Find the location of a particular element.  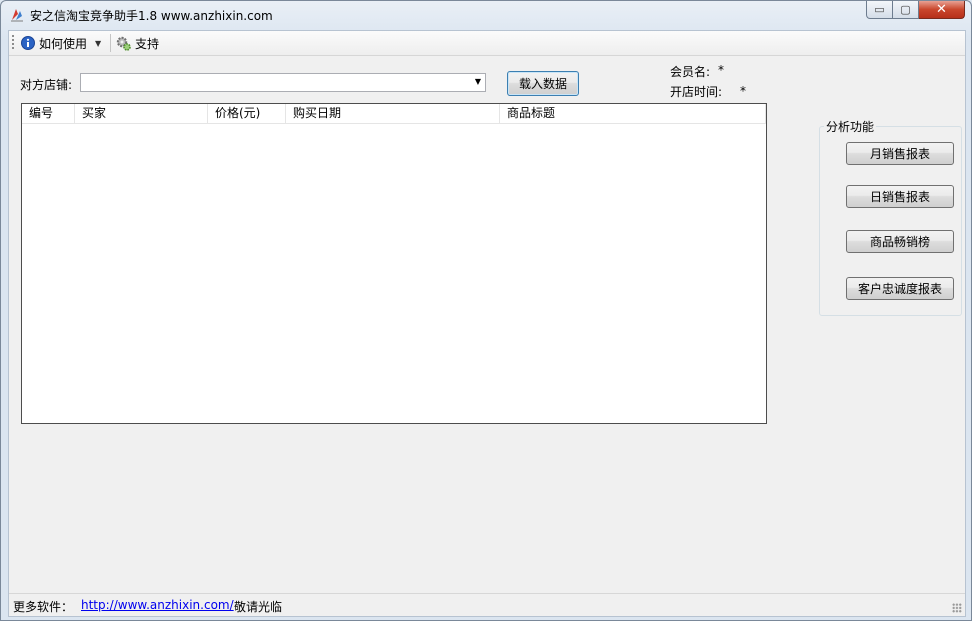

bestseller-ranking-button: 商品畅销榜 is located at coordinates (900, 241).